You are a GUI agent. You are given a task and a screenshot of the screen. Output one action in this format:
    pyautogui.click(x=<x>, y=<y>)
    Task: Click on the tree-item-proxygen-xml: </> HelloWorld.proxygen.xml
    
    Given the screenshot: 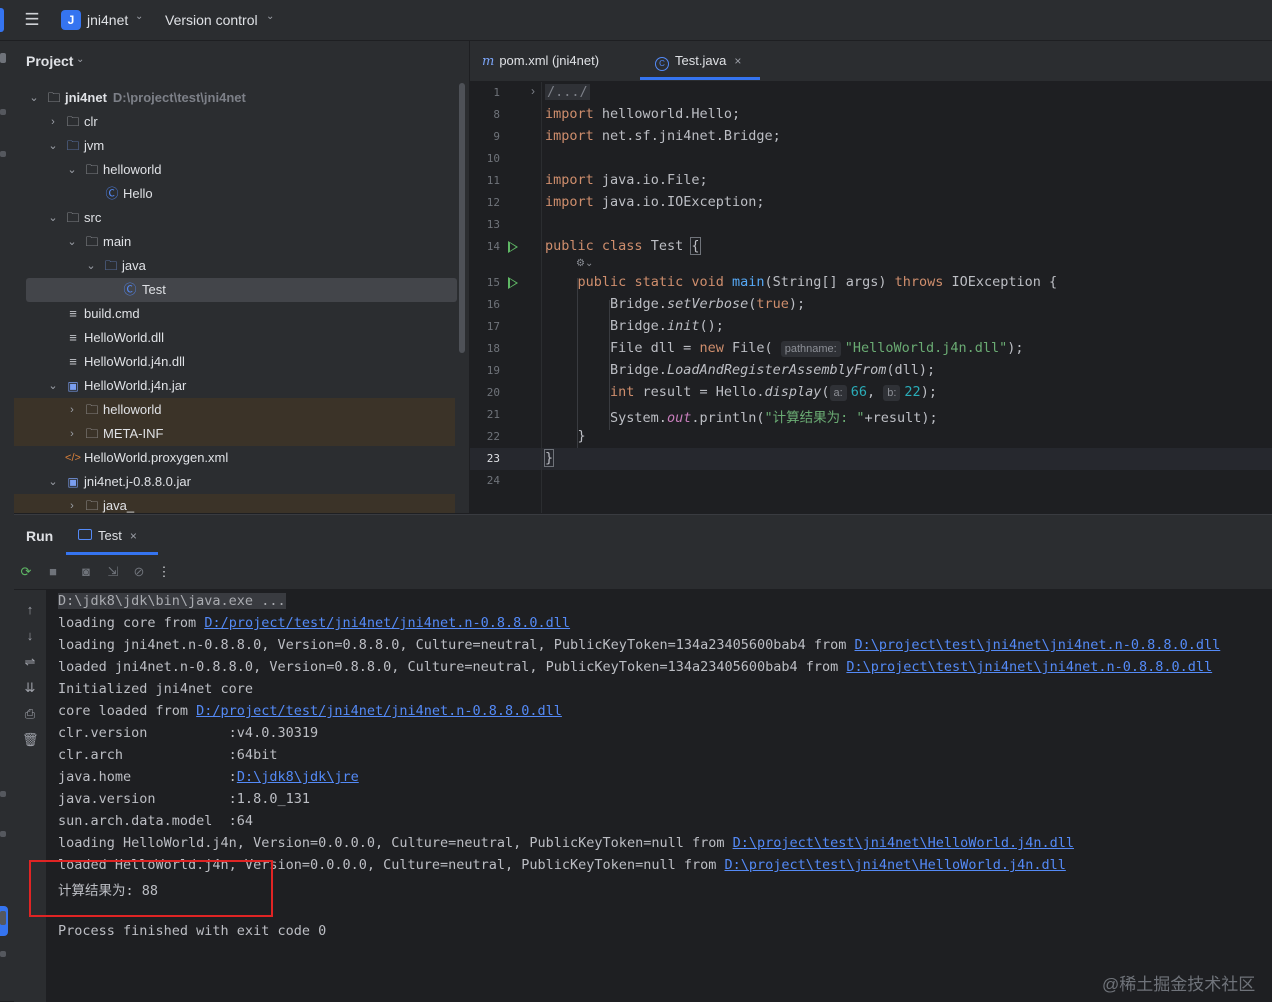 What is the action you would take?
    pyautogui.click(x=234, y=458)
    